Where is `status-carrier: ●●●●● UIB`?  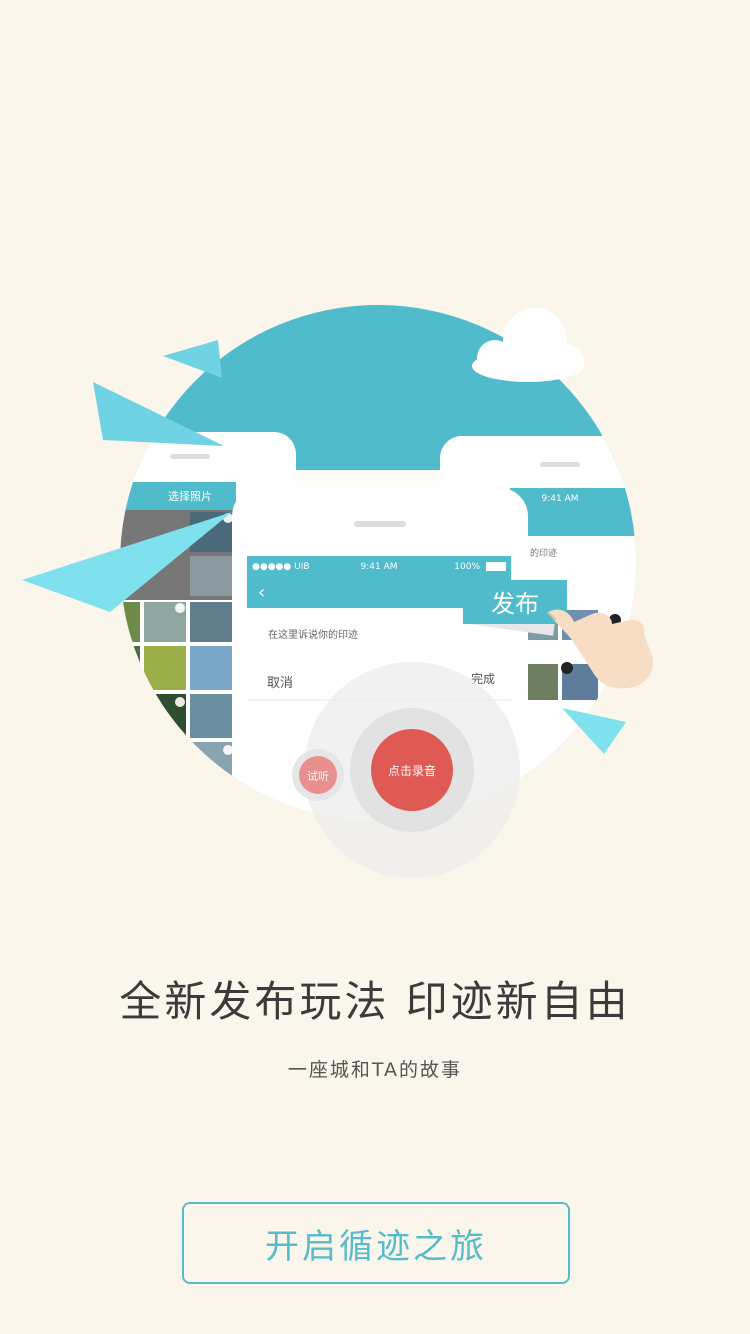
status-carrier: ●●●●● UIB is located at coordinates (281, 567).